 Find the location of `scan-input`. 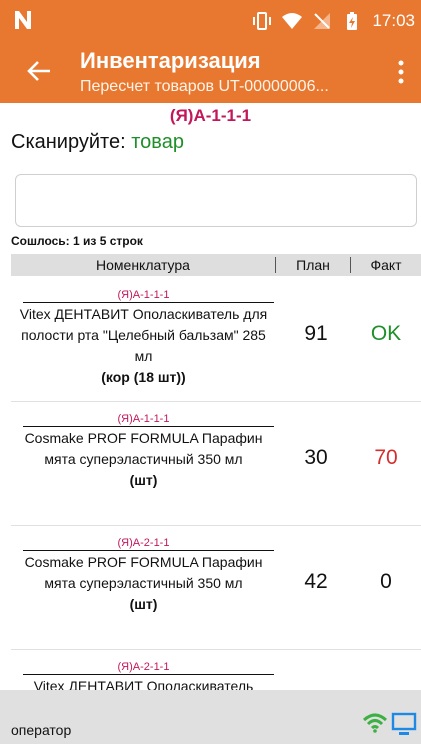

scan-input is located at coordinates (216, 200).